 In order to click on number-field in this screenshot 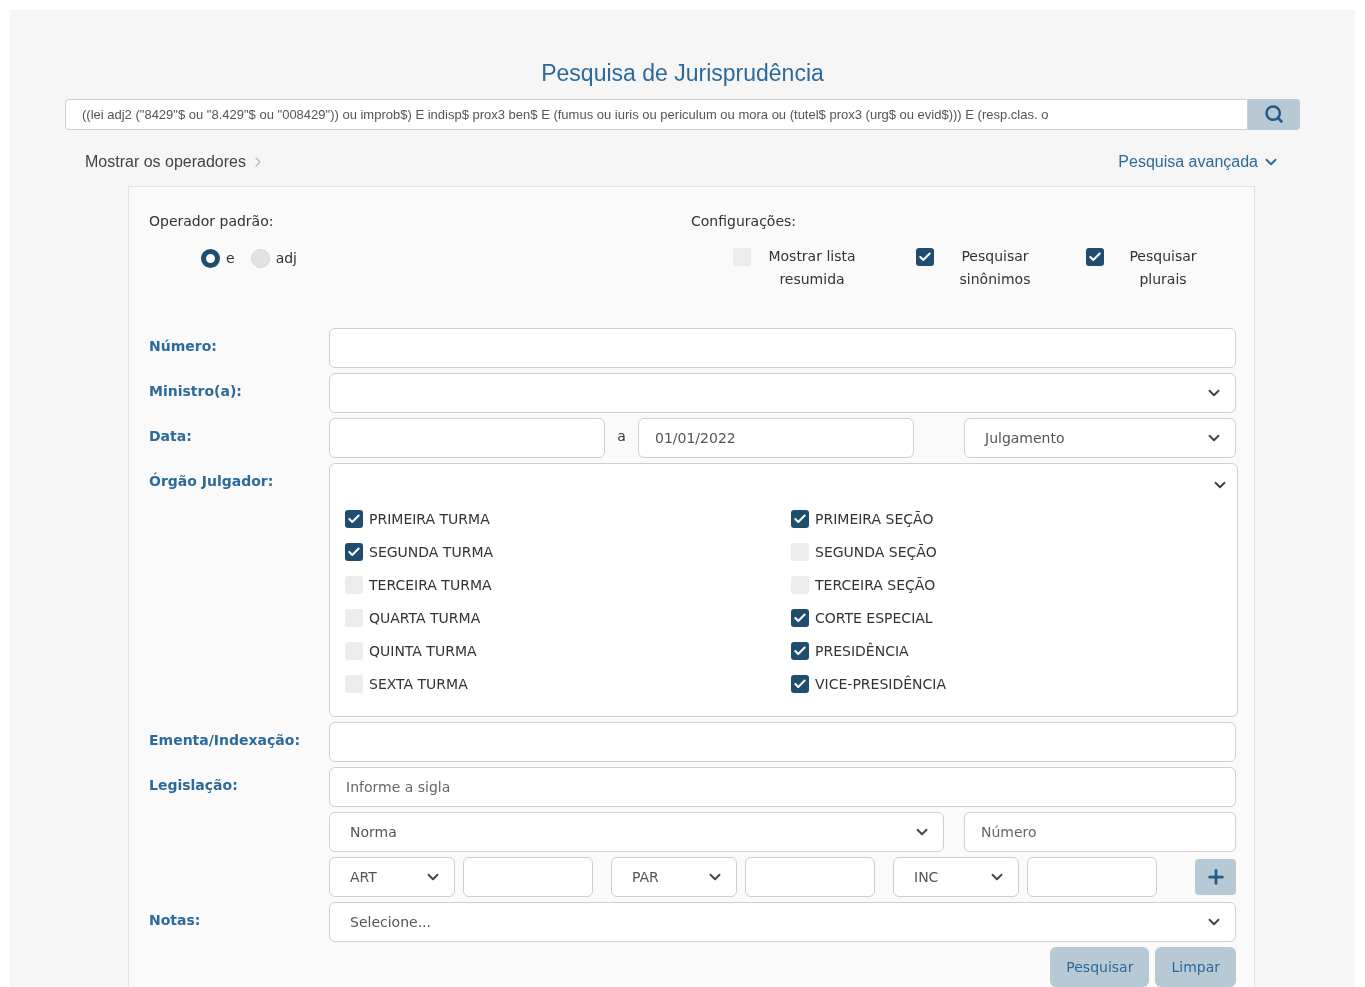, I will do `click(782, 348)`.